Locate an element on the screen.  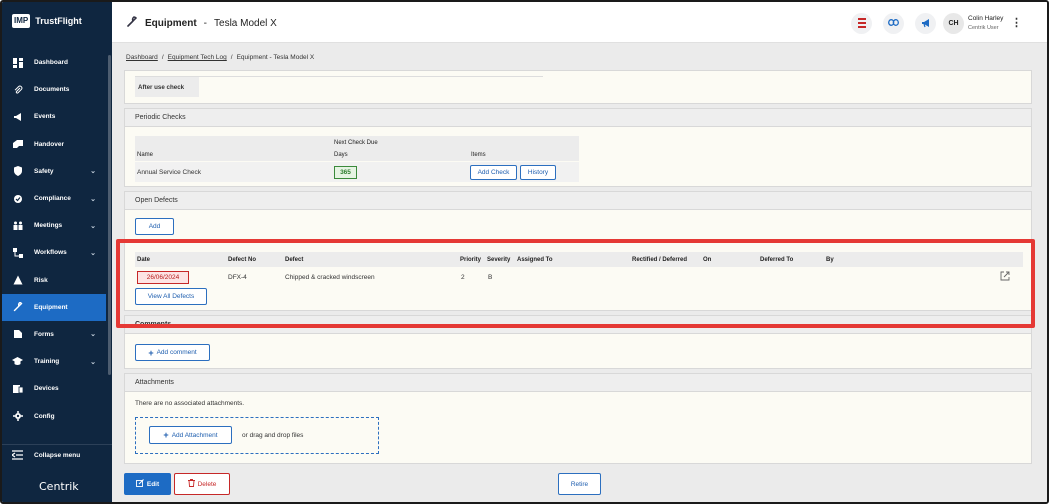
retire-button: Retire is located at coordinates (579, 484).